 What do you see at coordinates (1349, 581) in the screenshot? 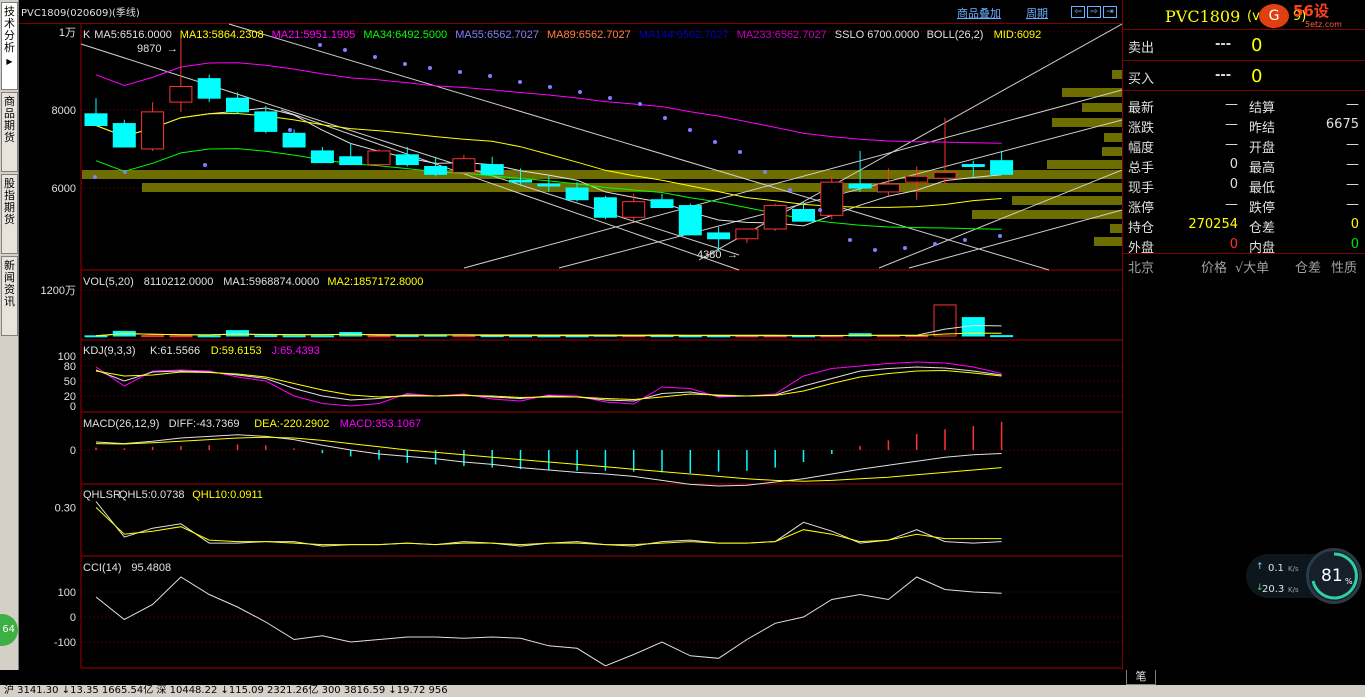
I see `cpu-percent-sign: %` at bounding box center [1349, 581].